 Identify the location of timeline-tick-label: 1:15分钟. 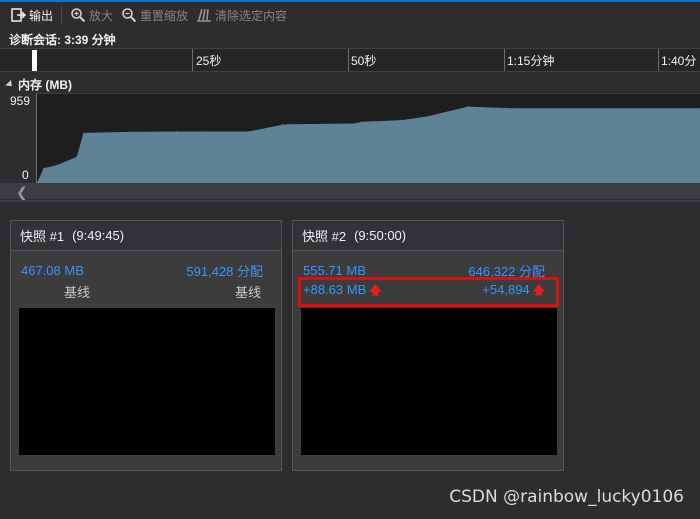
(531, 61).